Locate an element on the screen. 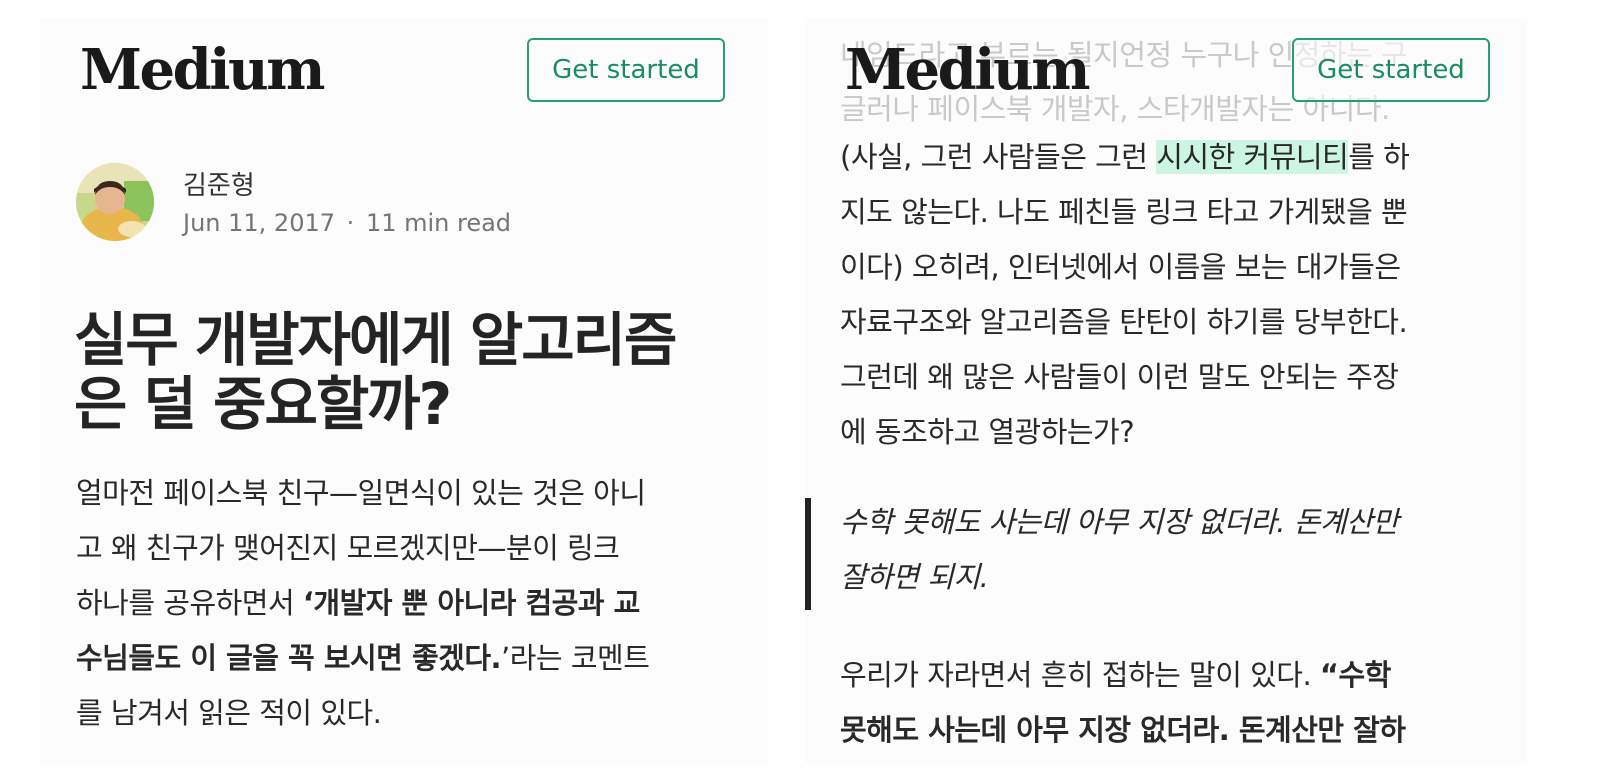 This screenshot has width=1600, height=781. bold-text: 못해도 사는데 아무 지장 없더라. 돈계산만 잘하 is located at coordinates (1123, 730).